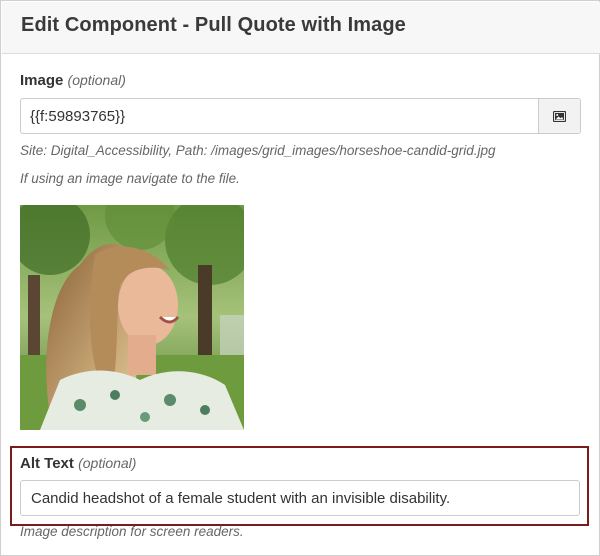 The height and width of the screenshot is (556, 600). Describe the element at coordinates (107, 463) in the screenshot. I see `alt-optional-text: (optional)` at that location.